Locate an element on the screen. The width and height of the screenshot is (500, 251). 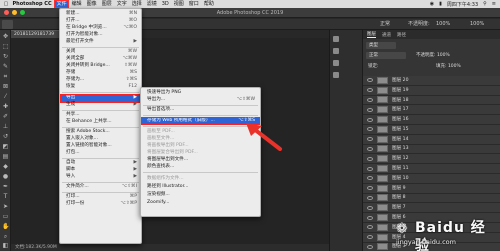
layer-kind-filter: 类型 is located at coordinates (381, 45).